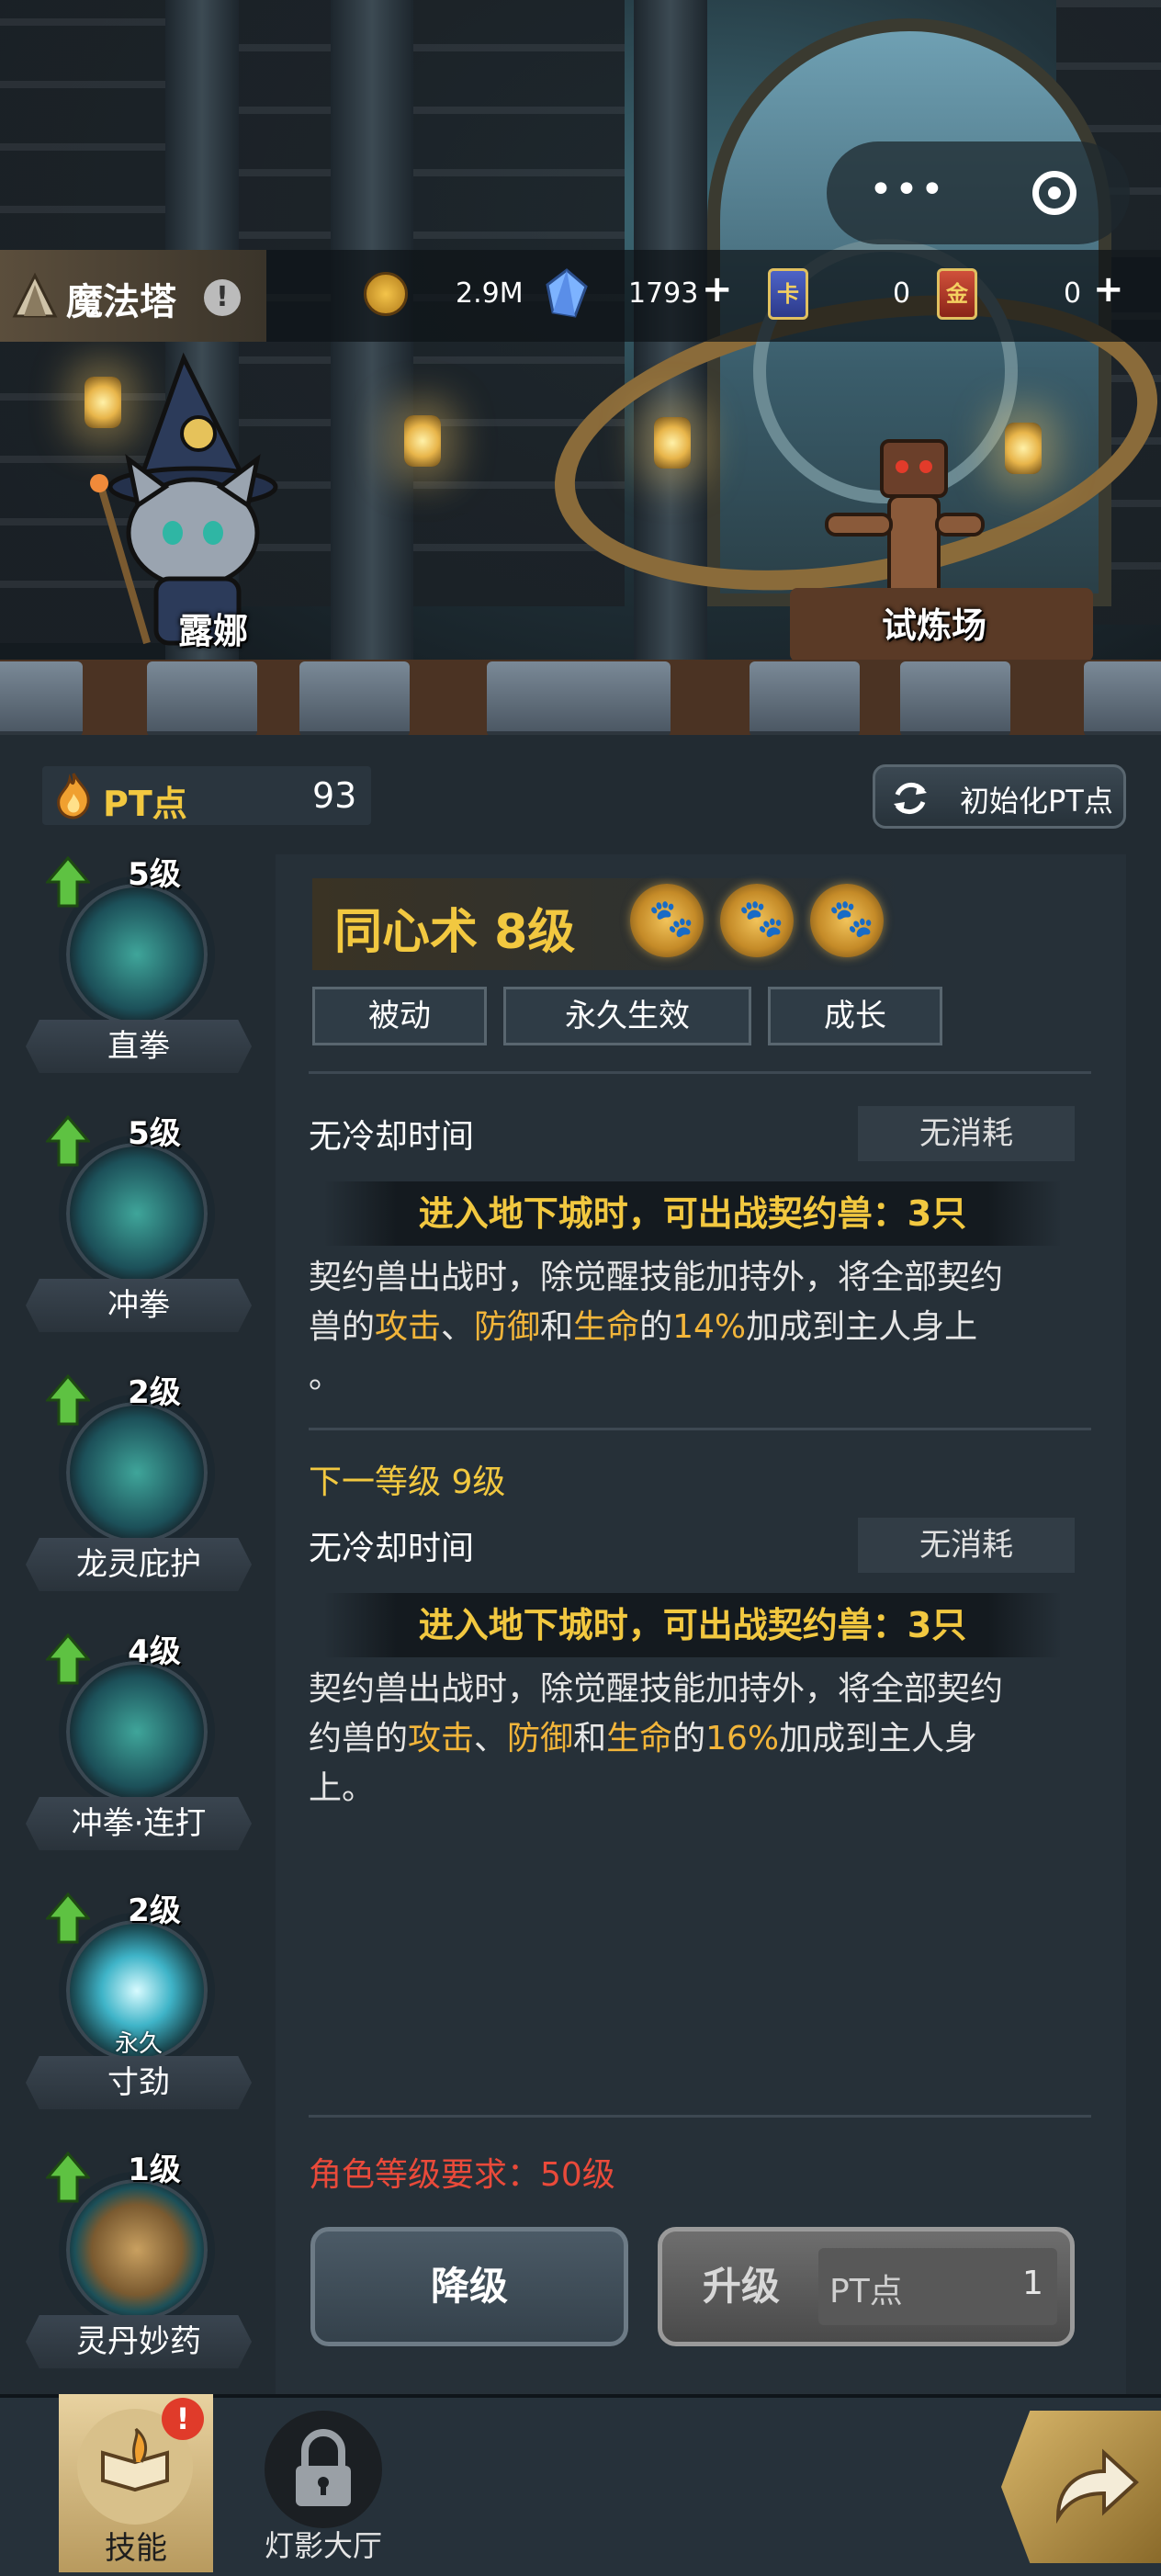 Image resolution: width=1161 pixels, height=2576 pixels. I want to click on reset-pt-button: 初始化PT点, so click(999, 796).